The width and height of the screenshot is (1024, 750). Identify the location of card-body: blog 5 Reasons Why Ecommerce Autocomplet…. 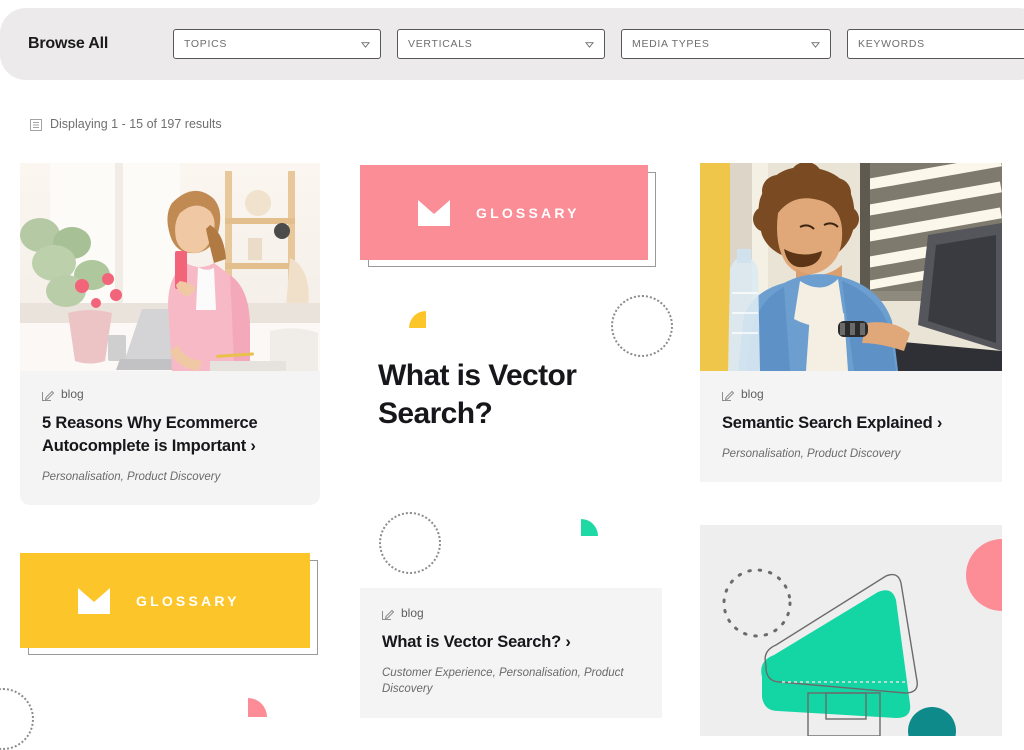
(170, 438).